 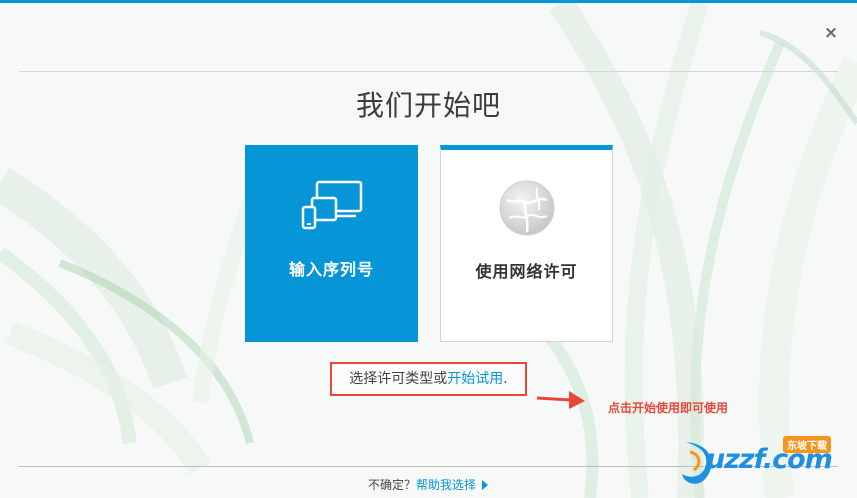 I want to click on prompt-suffix: ., so click(x=505, y=379).